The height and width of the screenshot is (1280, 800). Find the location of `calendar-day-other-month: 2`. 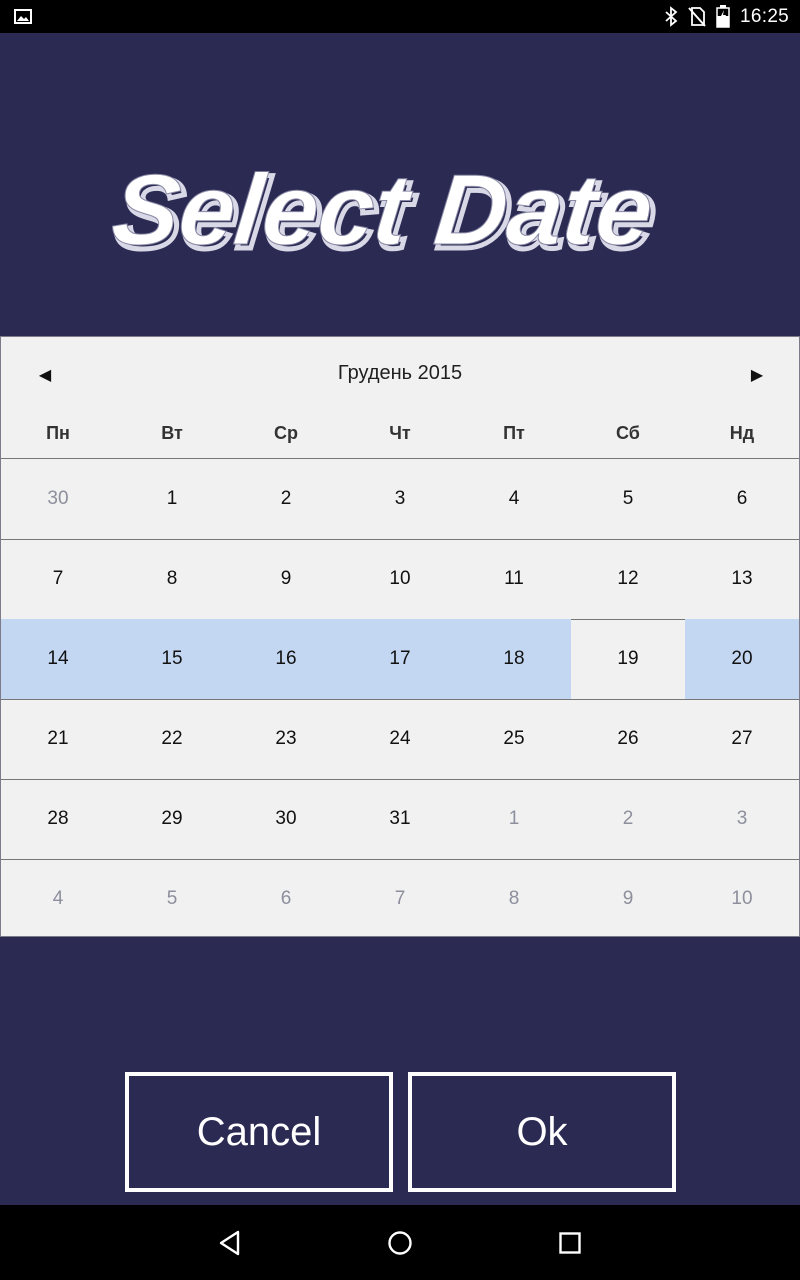

calendar-day-other-month: 2 is located at coordinates (628, 819).